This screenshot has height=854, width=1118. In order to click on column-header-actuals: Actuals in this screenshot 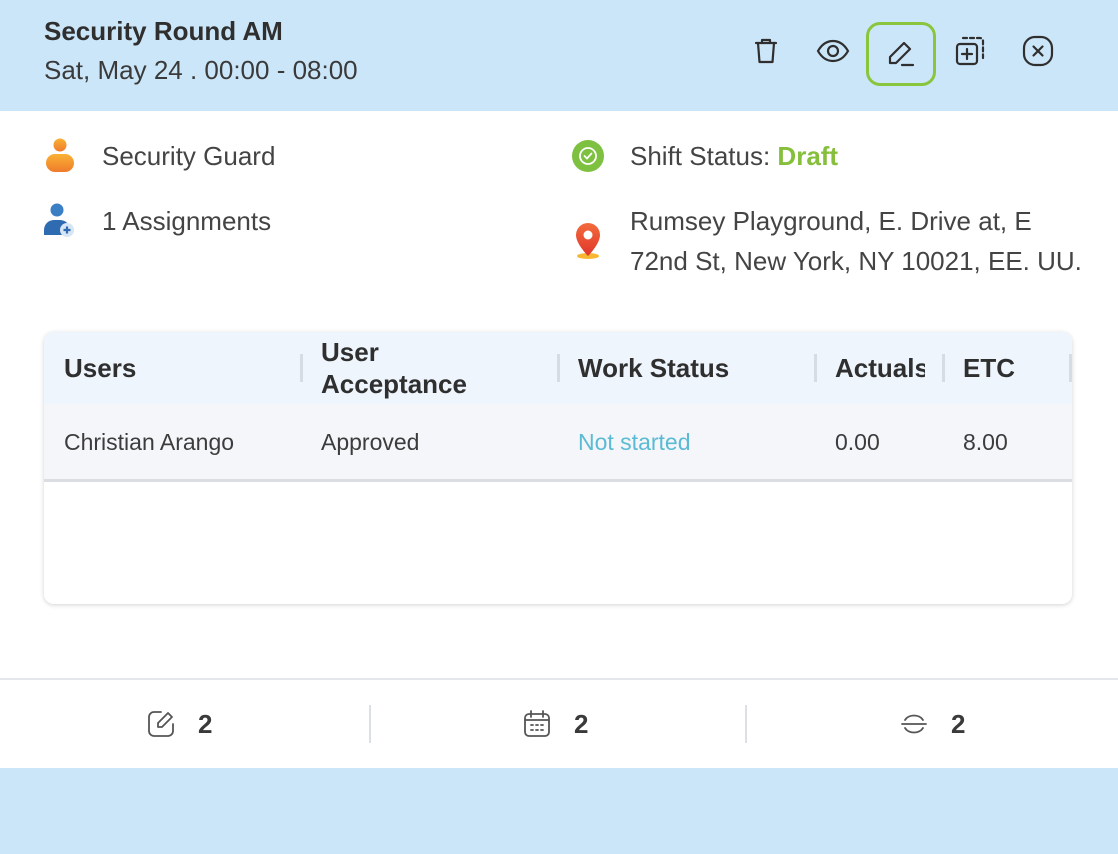, I will do `click(880, 368)`.